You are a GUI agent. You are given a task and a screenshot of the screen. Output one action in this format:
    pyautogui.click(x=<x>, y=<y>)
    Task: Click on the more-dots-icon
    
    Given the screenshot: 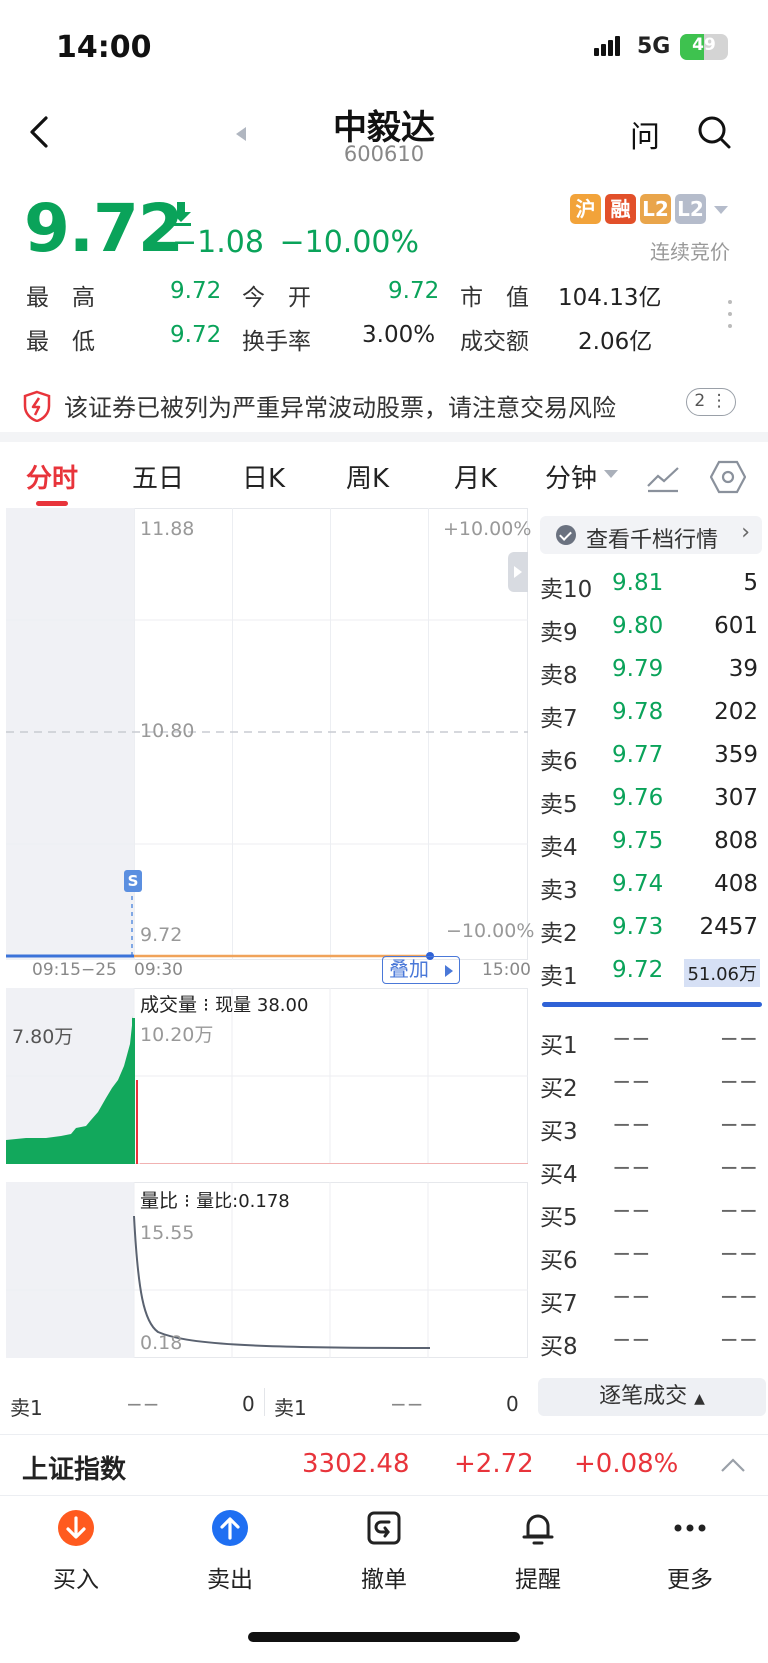 What is the action you would take?
    pyautogui.click(x=690, y=1528)
    